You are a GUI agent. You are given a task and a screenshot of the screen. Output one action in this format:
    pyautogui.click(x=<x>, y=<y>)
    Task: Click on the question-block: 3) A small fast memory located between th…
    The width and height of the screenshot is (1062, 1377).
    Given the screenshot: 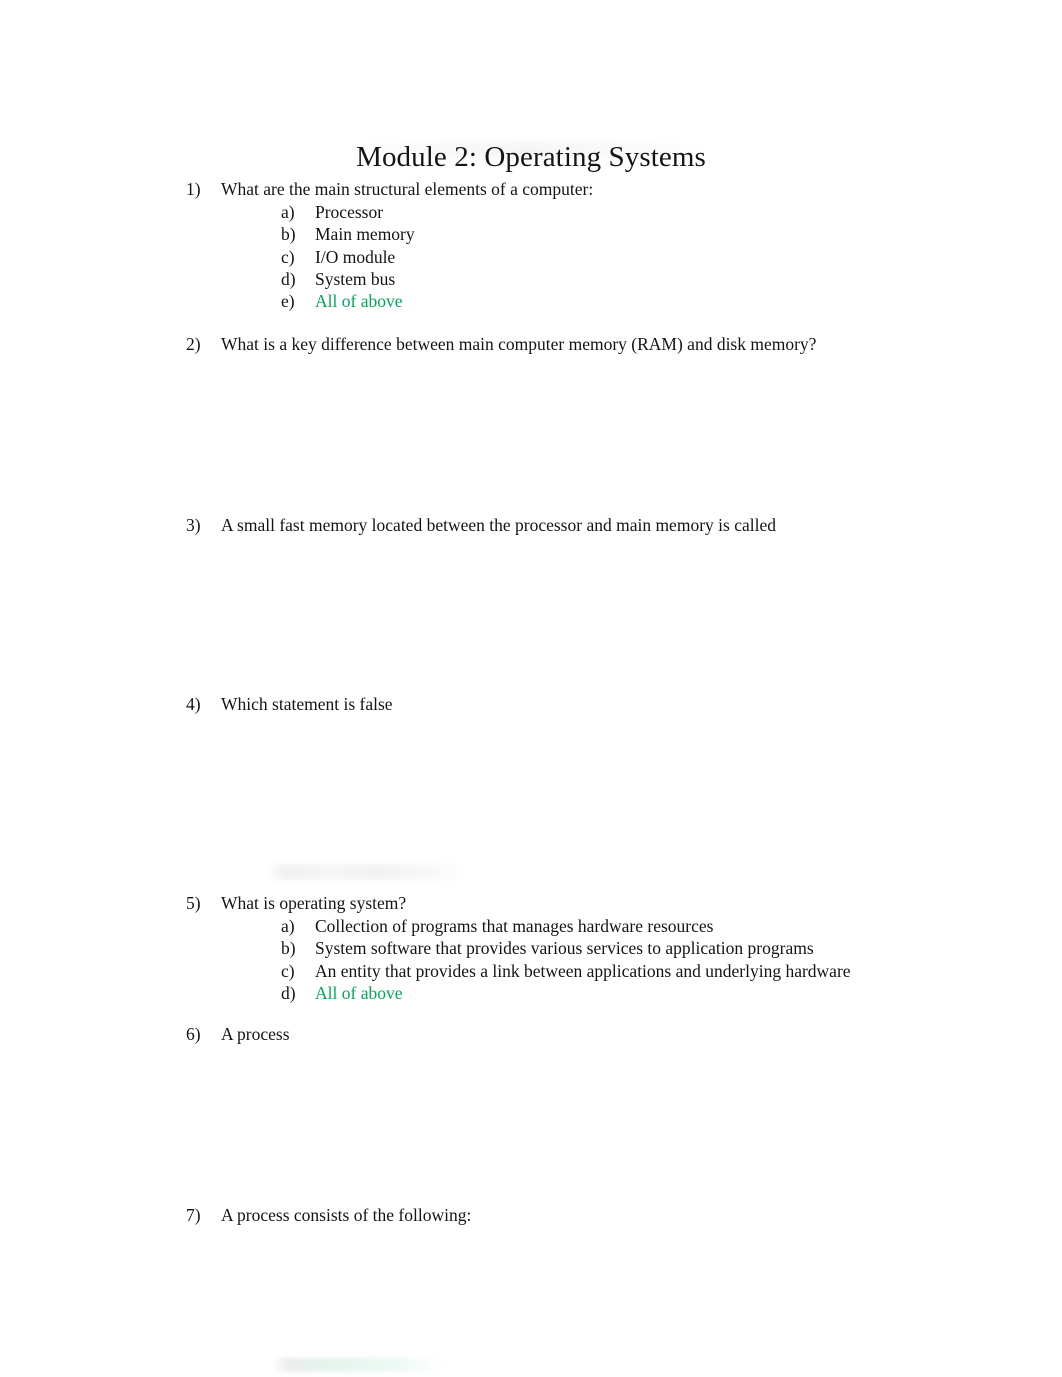 What is the action you would take?
    pyautogui.click(x=531, y=525)
    